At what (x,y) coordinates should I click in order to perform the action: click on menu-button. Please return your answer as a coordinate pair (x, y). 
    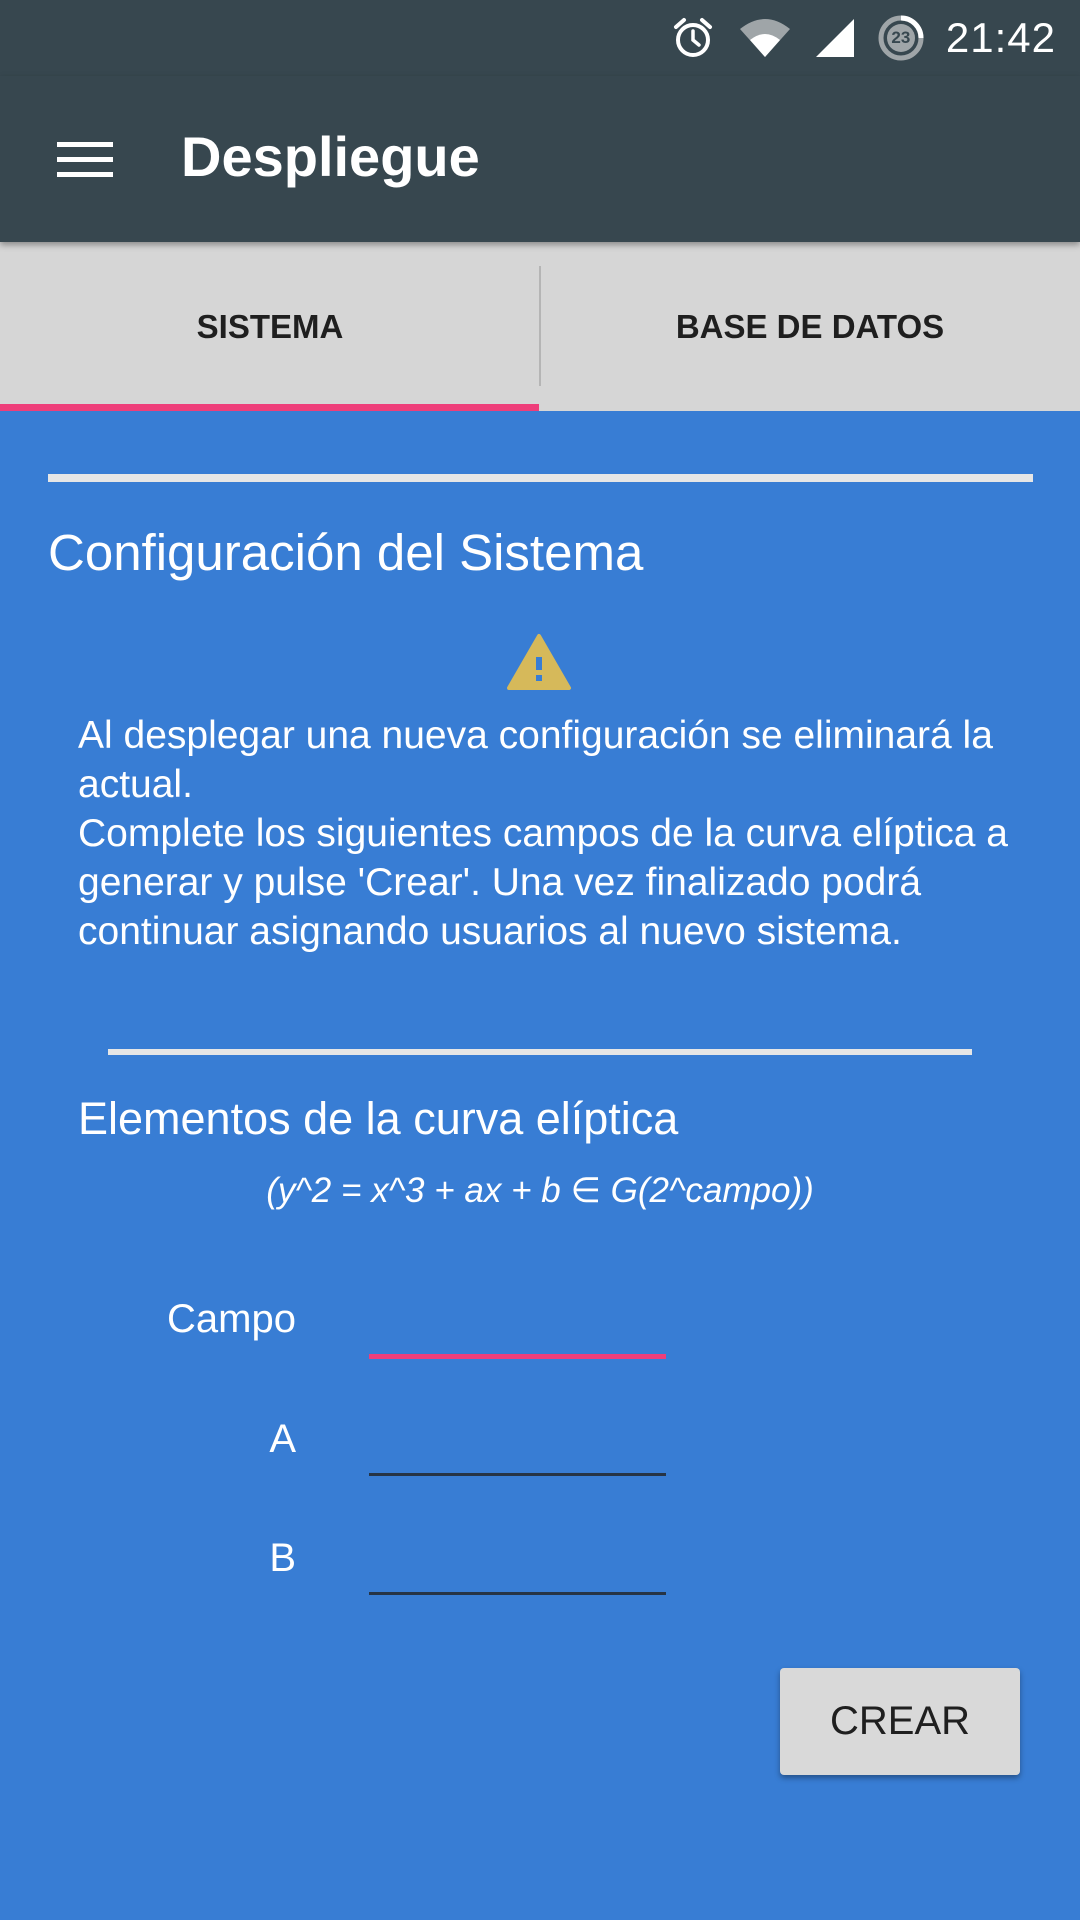
    Looking at the image, I should click on (85, 159).